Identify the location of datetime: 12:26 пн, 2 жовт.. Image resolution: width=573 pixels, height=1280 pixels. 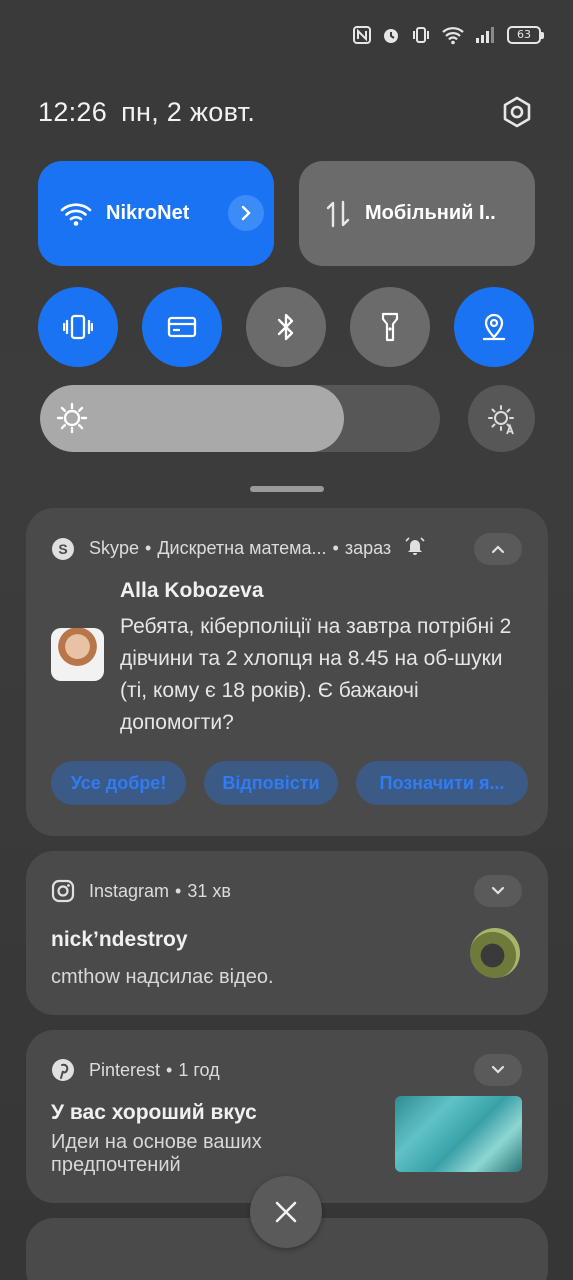
(146, 112).